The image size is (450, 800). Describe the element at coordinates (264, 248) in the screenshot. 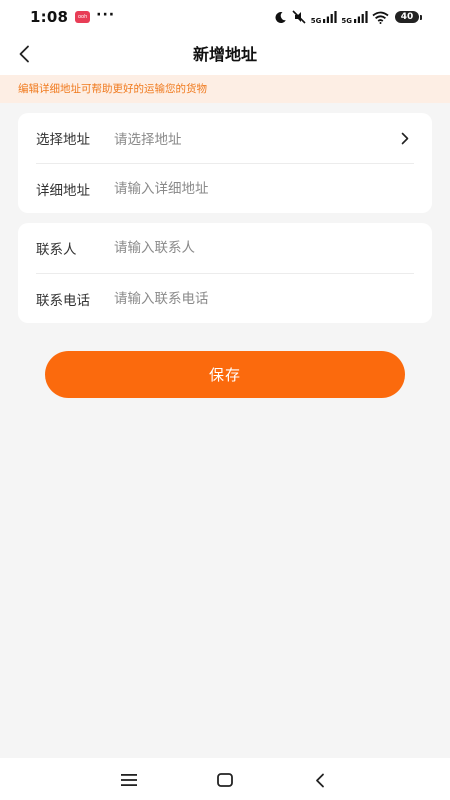

I see `contact-input` at that location.